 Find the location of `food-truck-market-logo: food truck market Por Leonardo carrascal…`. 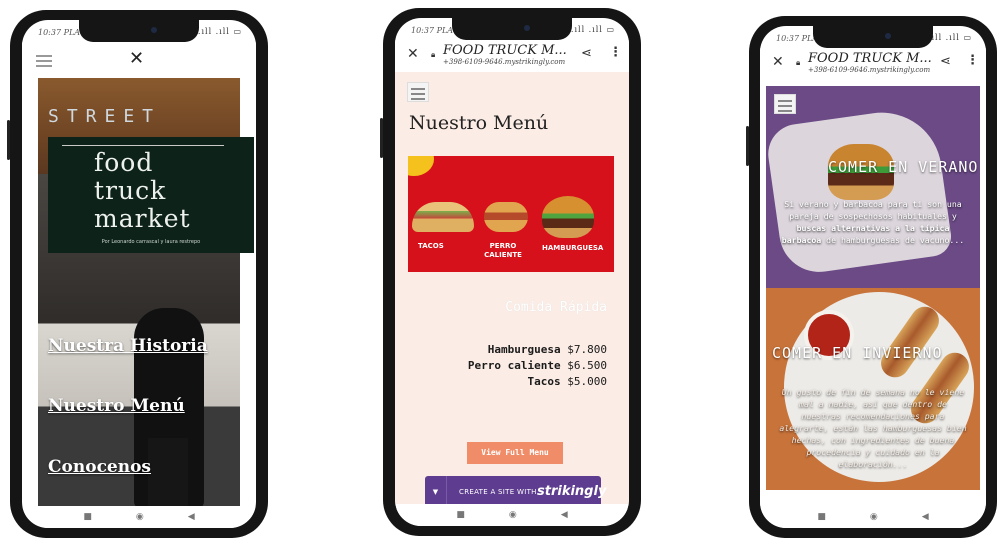

food-truck-market-logo: food truck market Por Leonardo carrascal… is located at coordinates (151, 195).